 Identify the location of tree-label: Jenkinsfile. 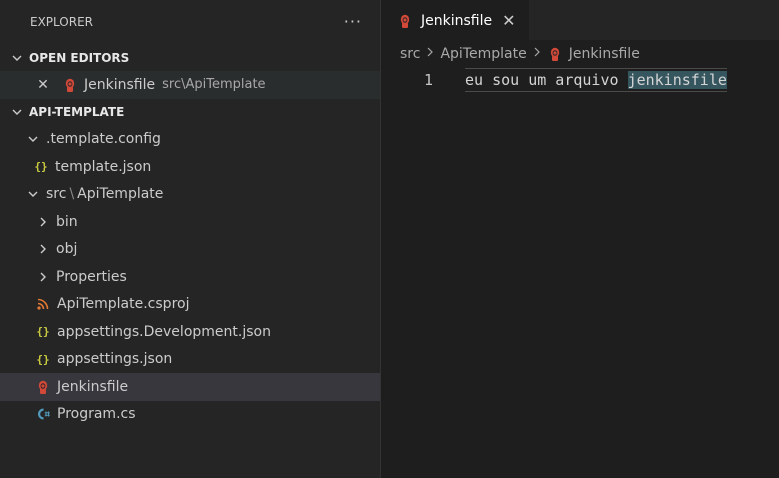
(93, 386).